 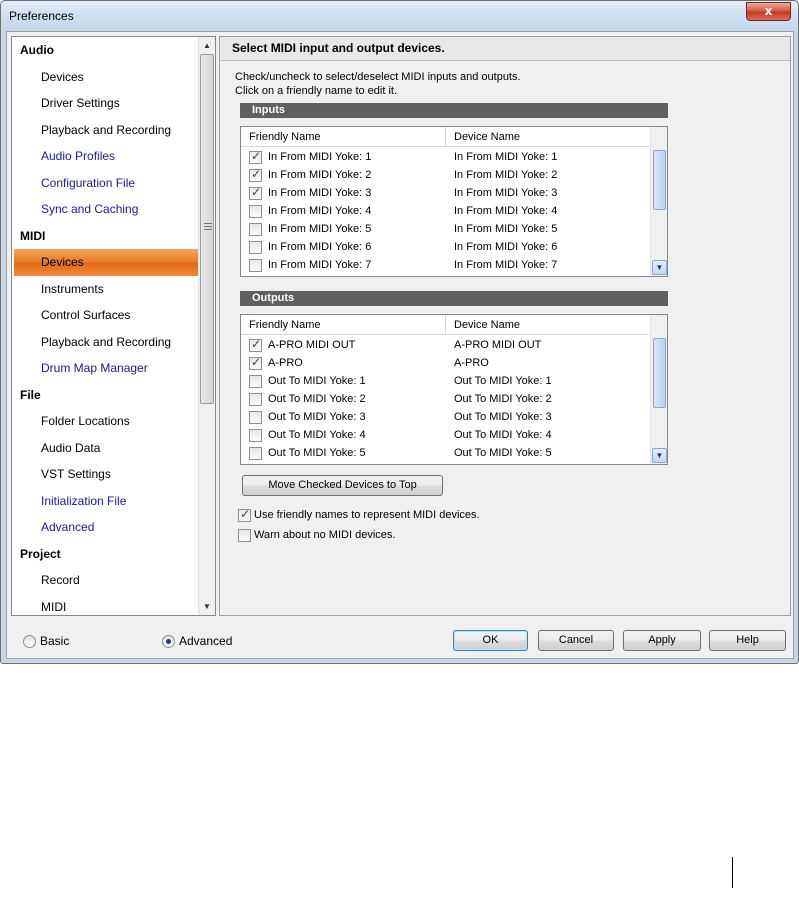 What do you see at coordinates (244, 514) in the screenshot?
I see `use-friendly-names-checkbox` at bounding box center [244, 514].